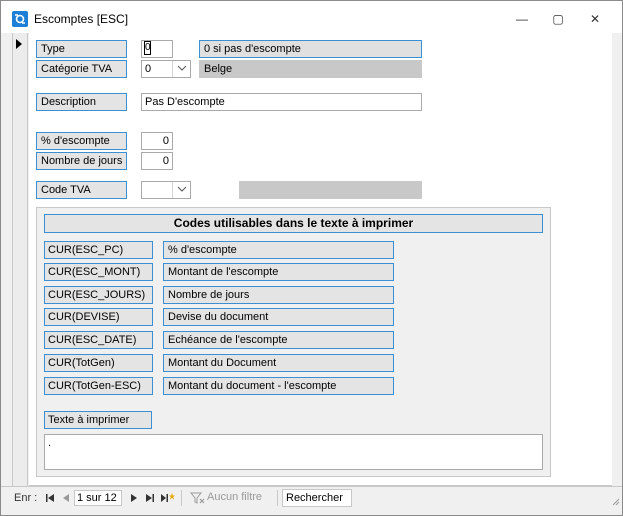  Describe the element at coordinates (98, 340) in the screenshot. I see `code-row-code: CUR(ESC_DATE)` at that location.